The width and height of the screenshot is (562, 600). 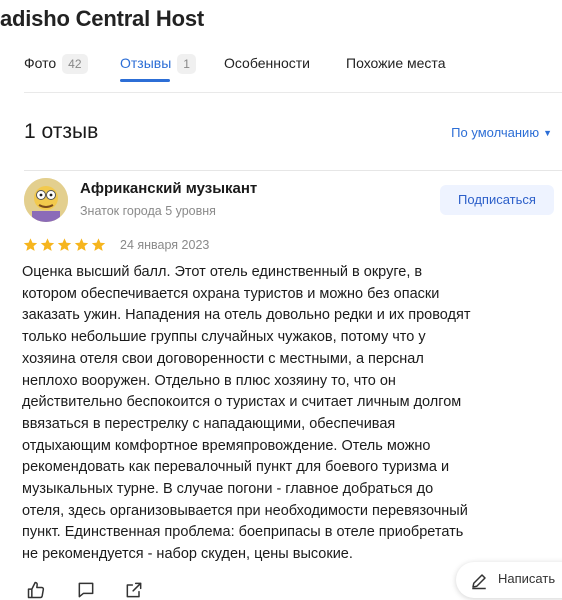 I want to click on tab-reviews-count: 1, so click(x=186, y=64).